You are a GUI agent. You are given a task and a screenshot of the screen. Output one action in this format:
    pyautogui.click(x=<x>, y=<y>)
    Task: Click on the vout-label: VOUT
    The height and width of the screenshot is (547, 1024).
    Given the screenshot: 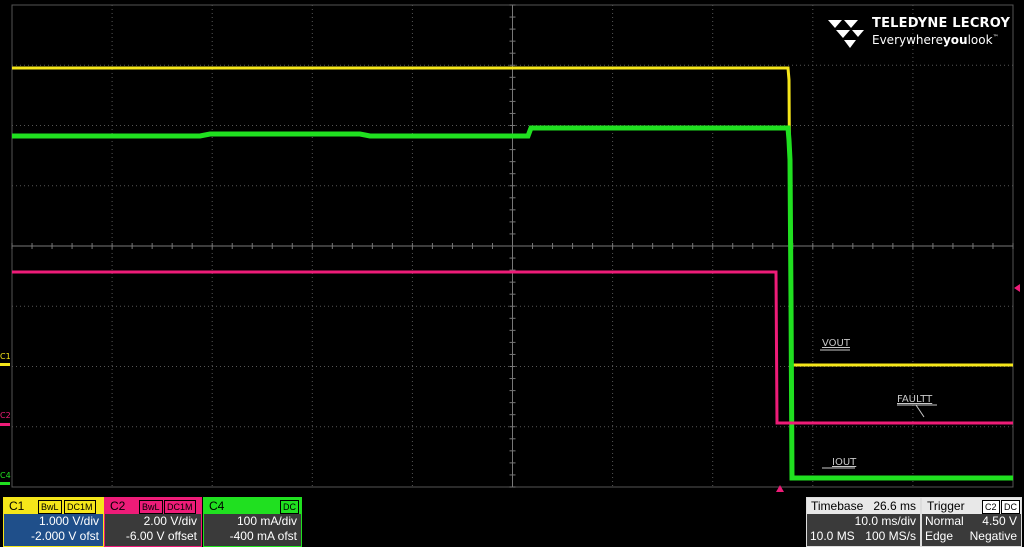 What is the action you would take?
    pyautogui.click(x=836, y=343)
    